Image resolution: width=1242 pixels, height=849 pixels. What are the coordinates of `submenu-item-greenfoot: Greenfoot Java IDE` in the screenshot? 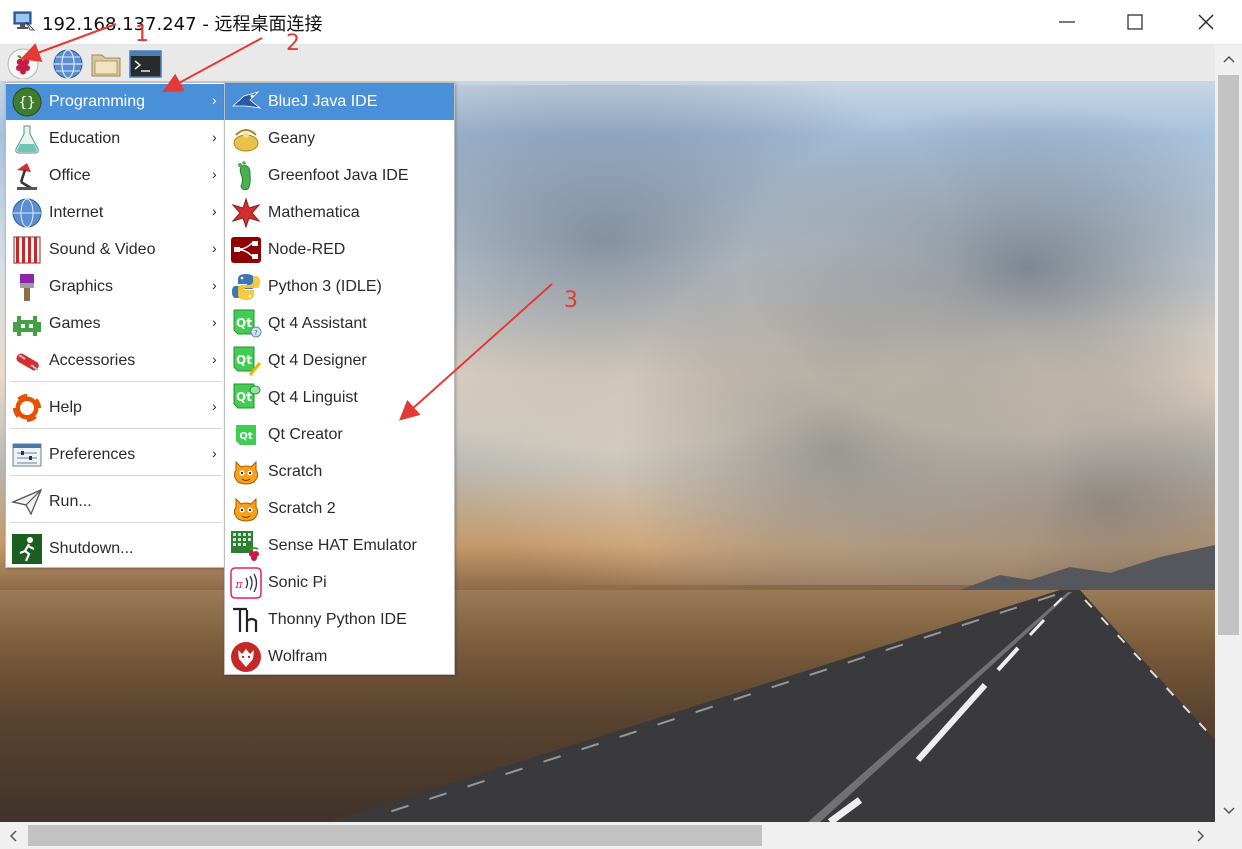 It's located at (339, 175).